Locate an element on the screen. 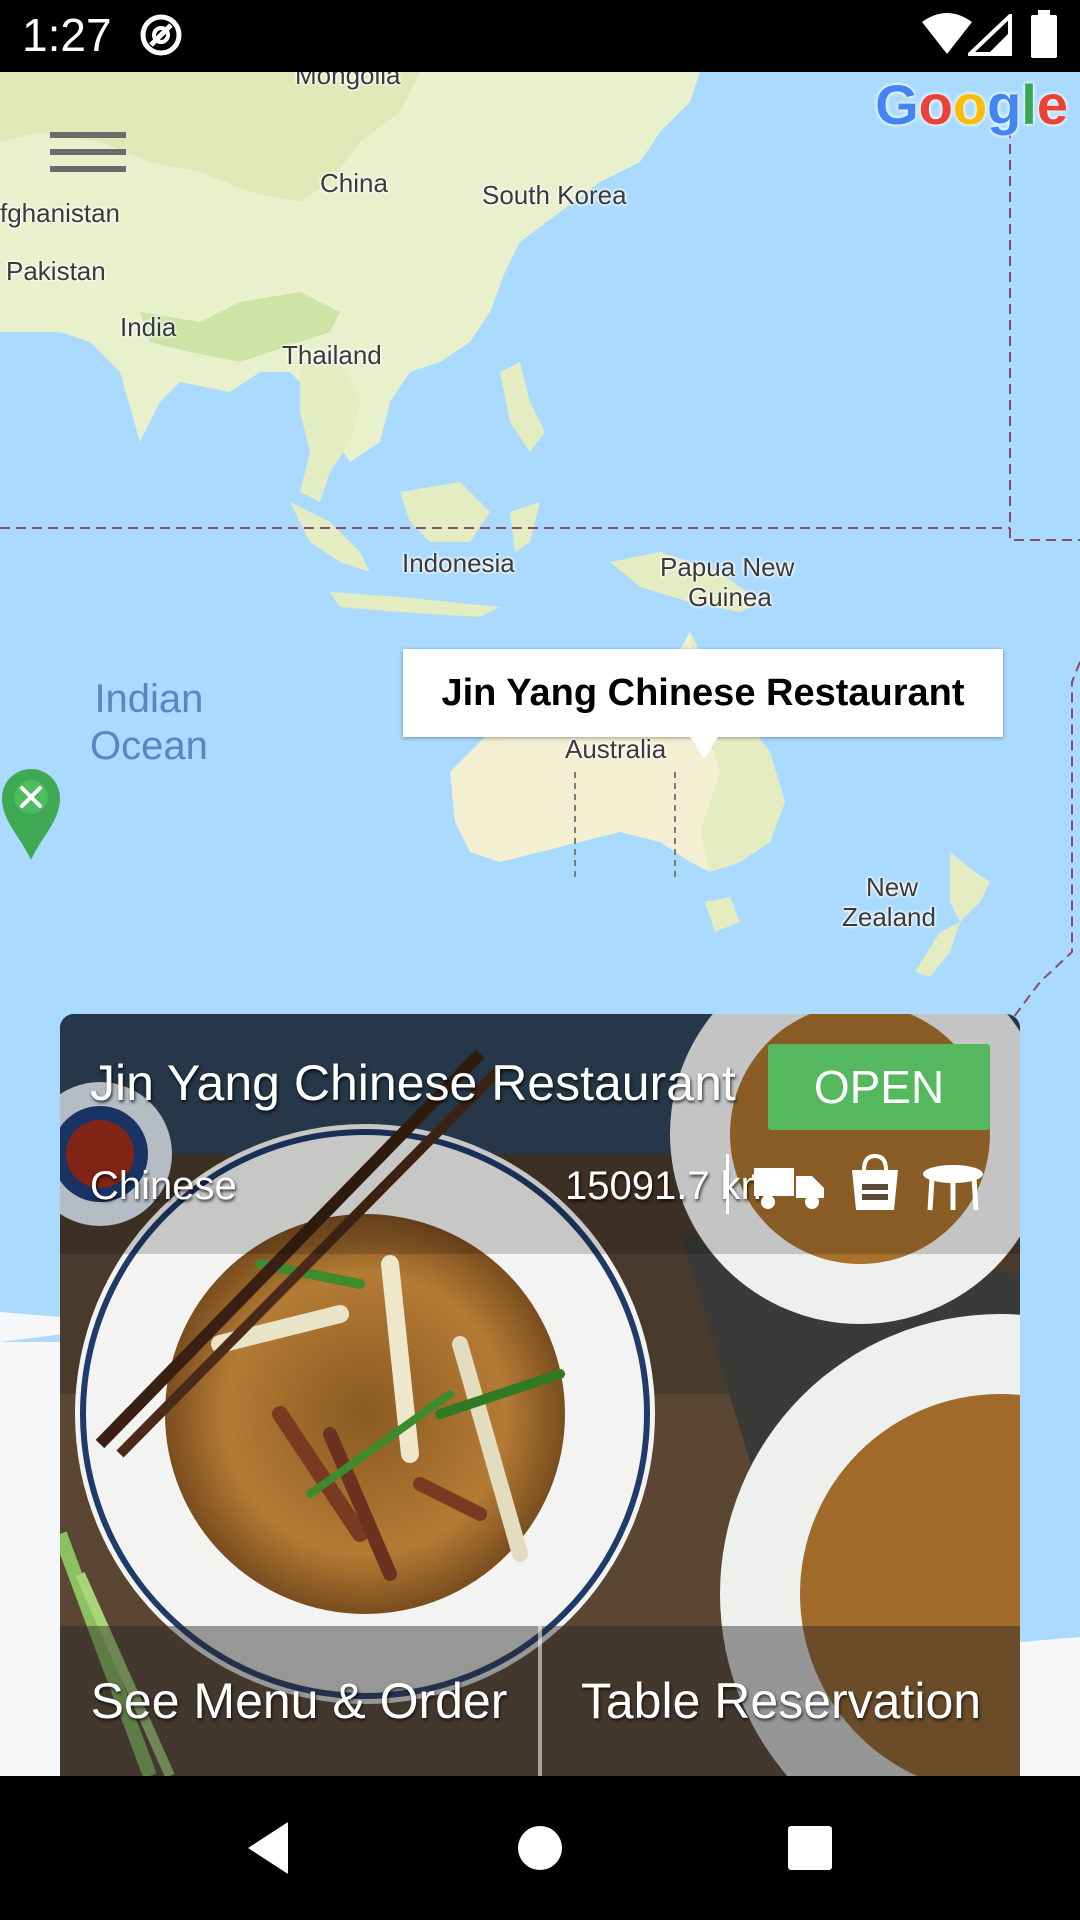 The height and width of the screenshot is (1920, 1080). map-label-mongolia: Mongolia is located at coordinates (348, 81).